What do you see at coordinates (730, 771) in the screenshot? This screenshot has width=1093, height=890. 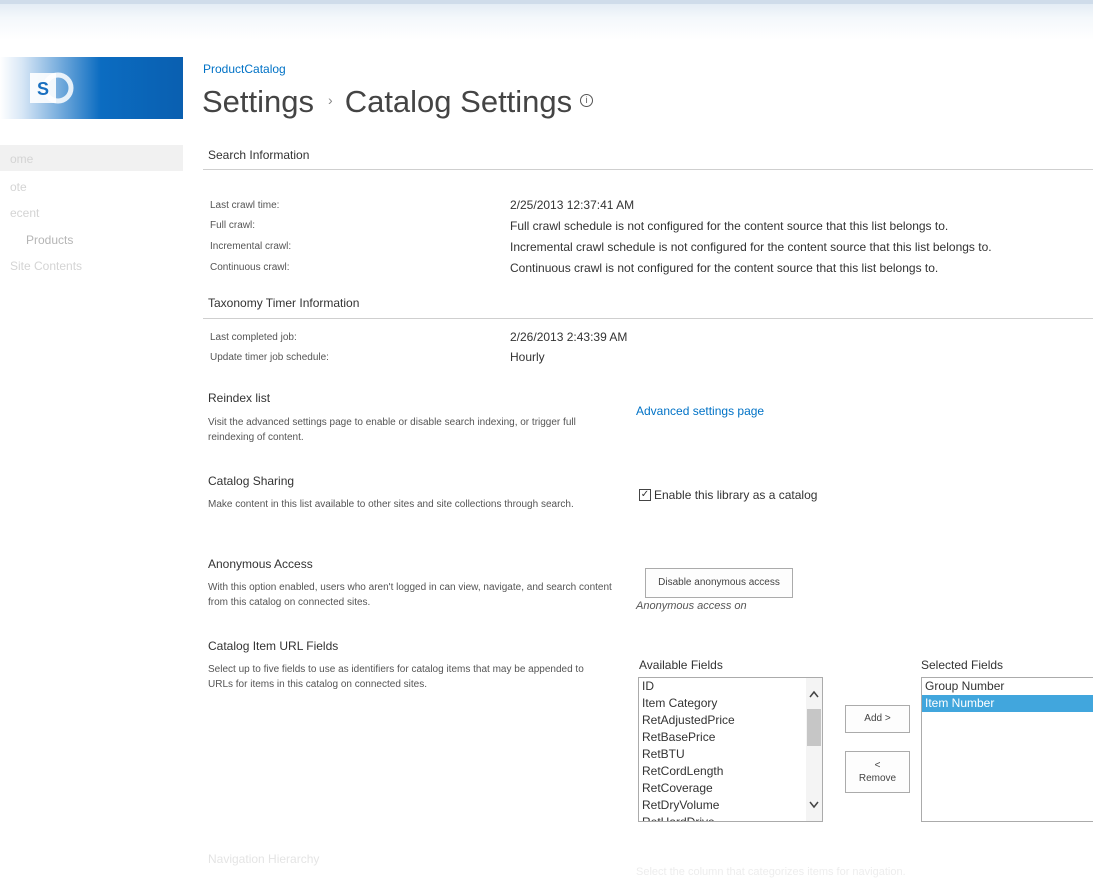 I see `list-item: RetCordLength` at bounding box center [730, 771].